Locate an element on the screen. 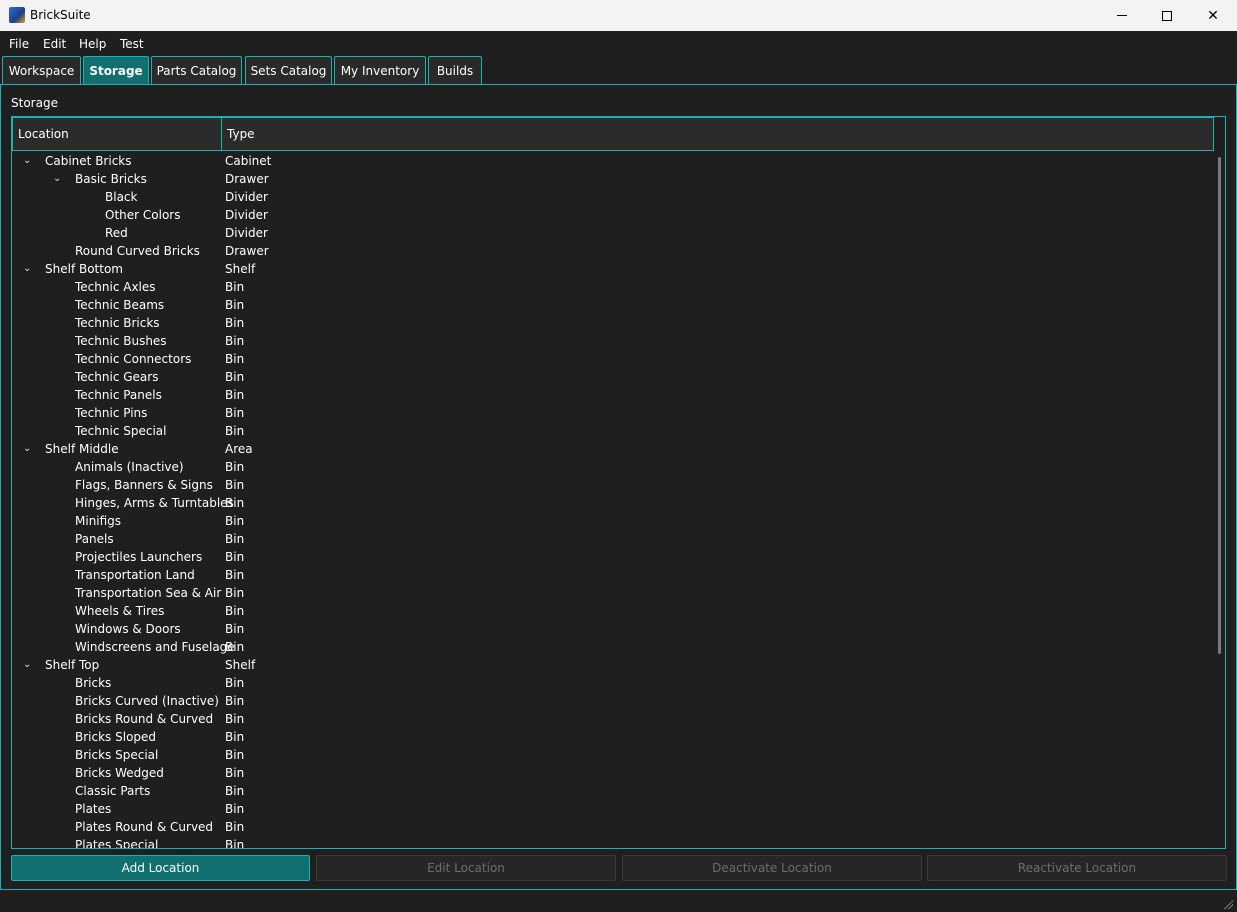 The width and height of the screenshot is (1237, 912). tree-row: Minifigs Bin is located at coordinates (612, 522).